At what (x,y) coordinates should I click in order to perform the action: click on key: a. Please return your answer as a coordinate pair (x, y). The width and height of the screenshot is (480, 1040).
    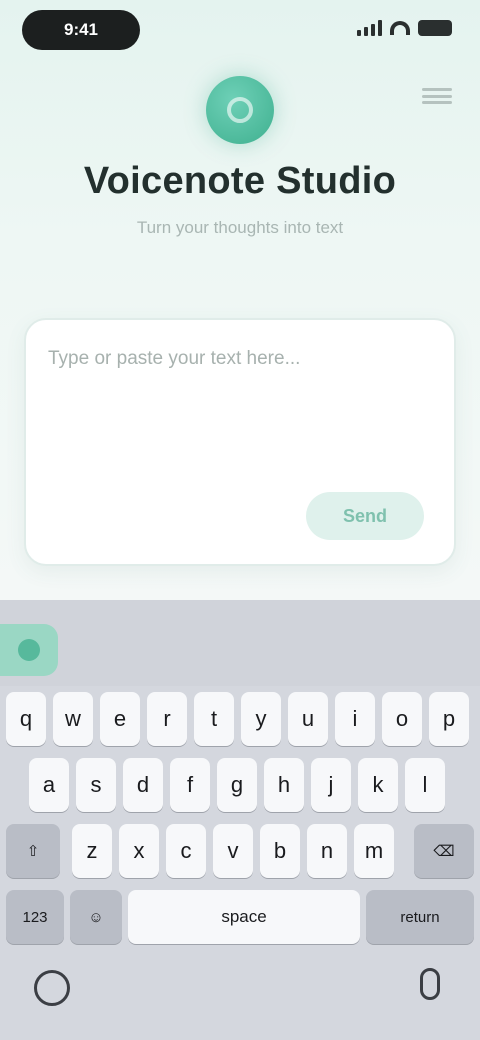
    Looking at the image, I should click on (49, 785).